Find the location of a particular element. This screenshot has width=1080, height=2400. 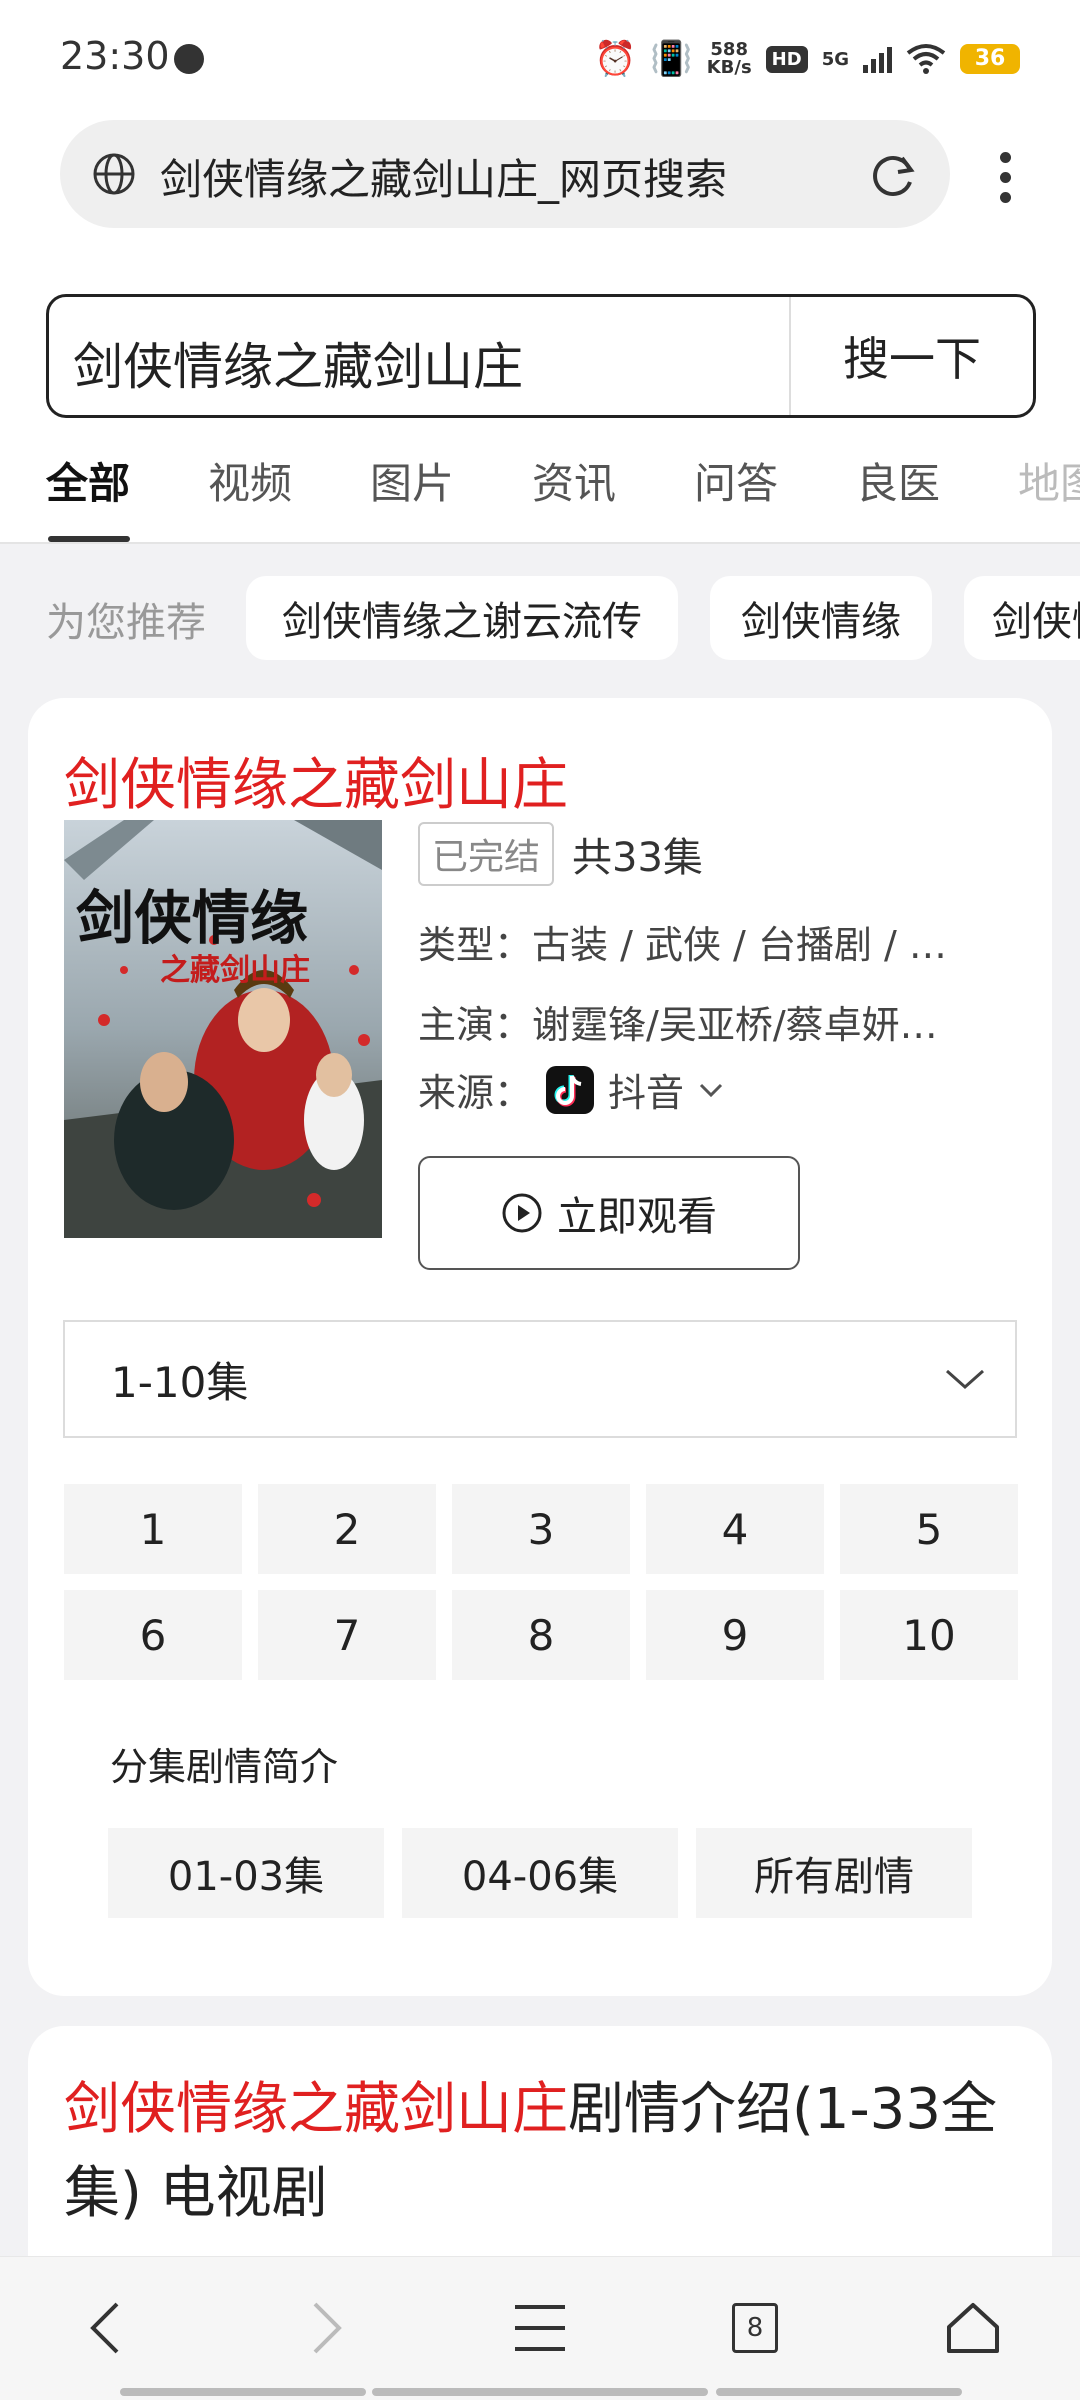

menu-button is located at coordinates (540, 2328).